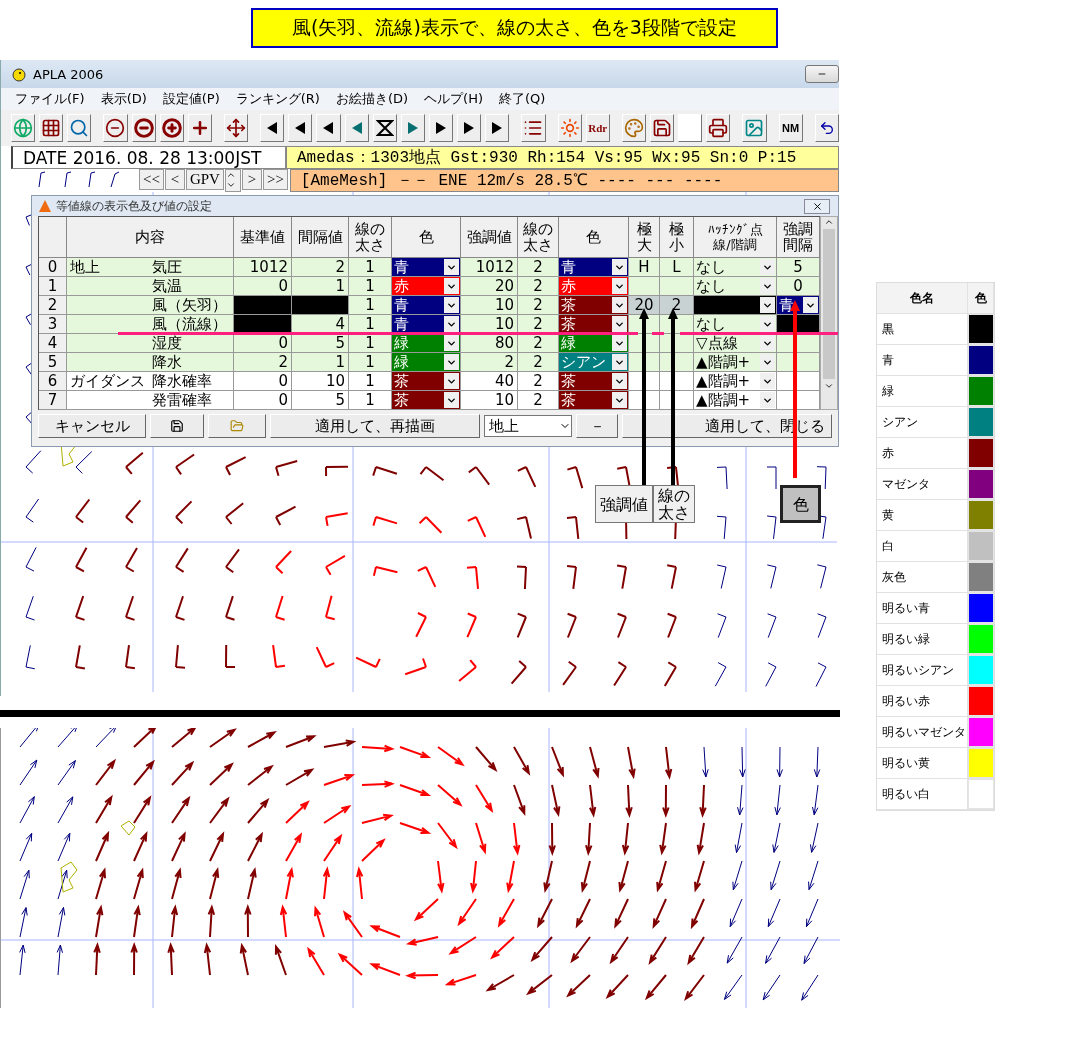 Image resolution: width=1072 pixels, height=1056 pixels. What do you see at coordinates (594, 362) in the screenshot?
I see `color-dropdown: シアン` at bounding box center [594, 362].